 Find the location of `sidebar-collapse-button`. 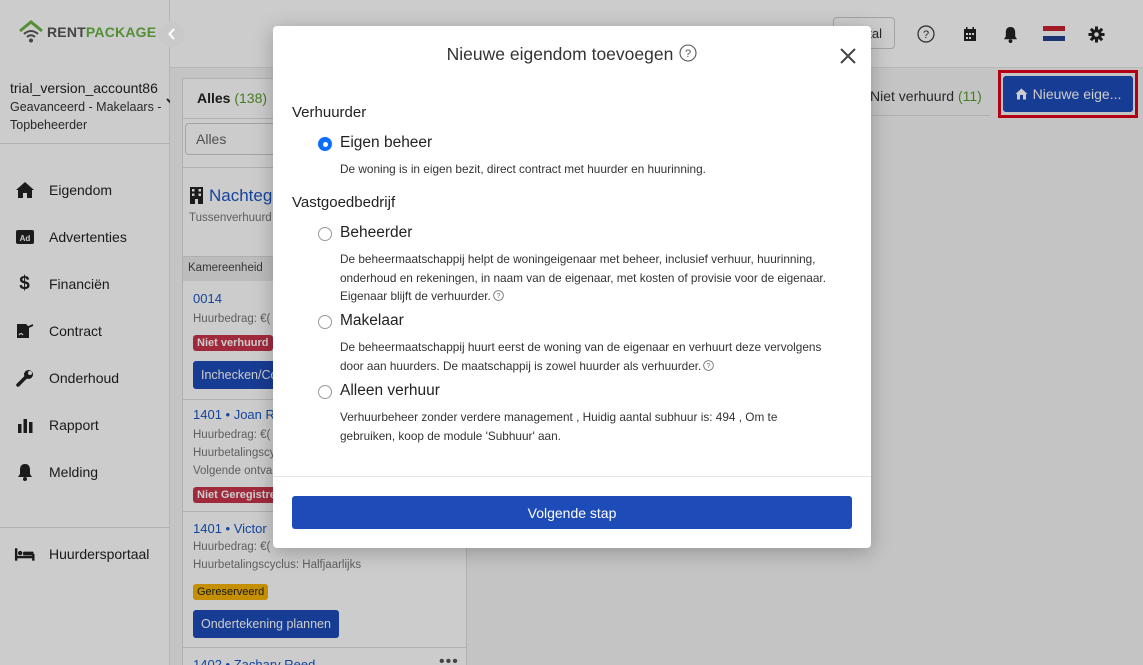

sidebar-collapse-button is located at coordinates (172, 34).